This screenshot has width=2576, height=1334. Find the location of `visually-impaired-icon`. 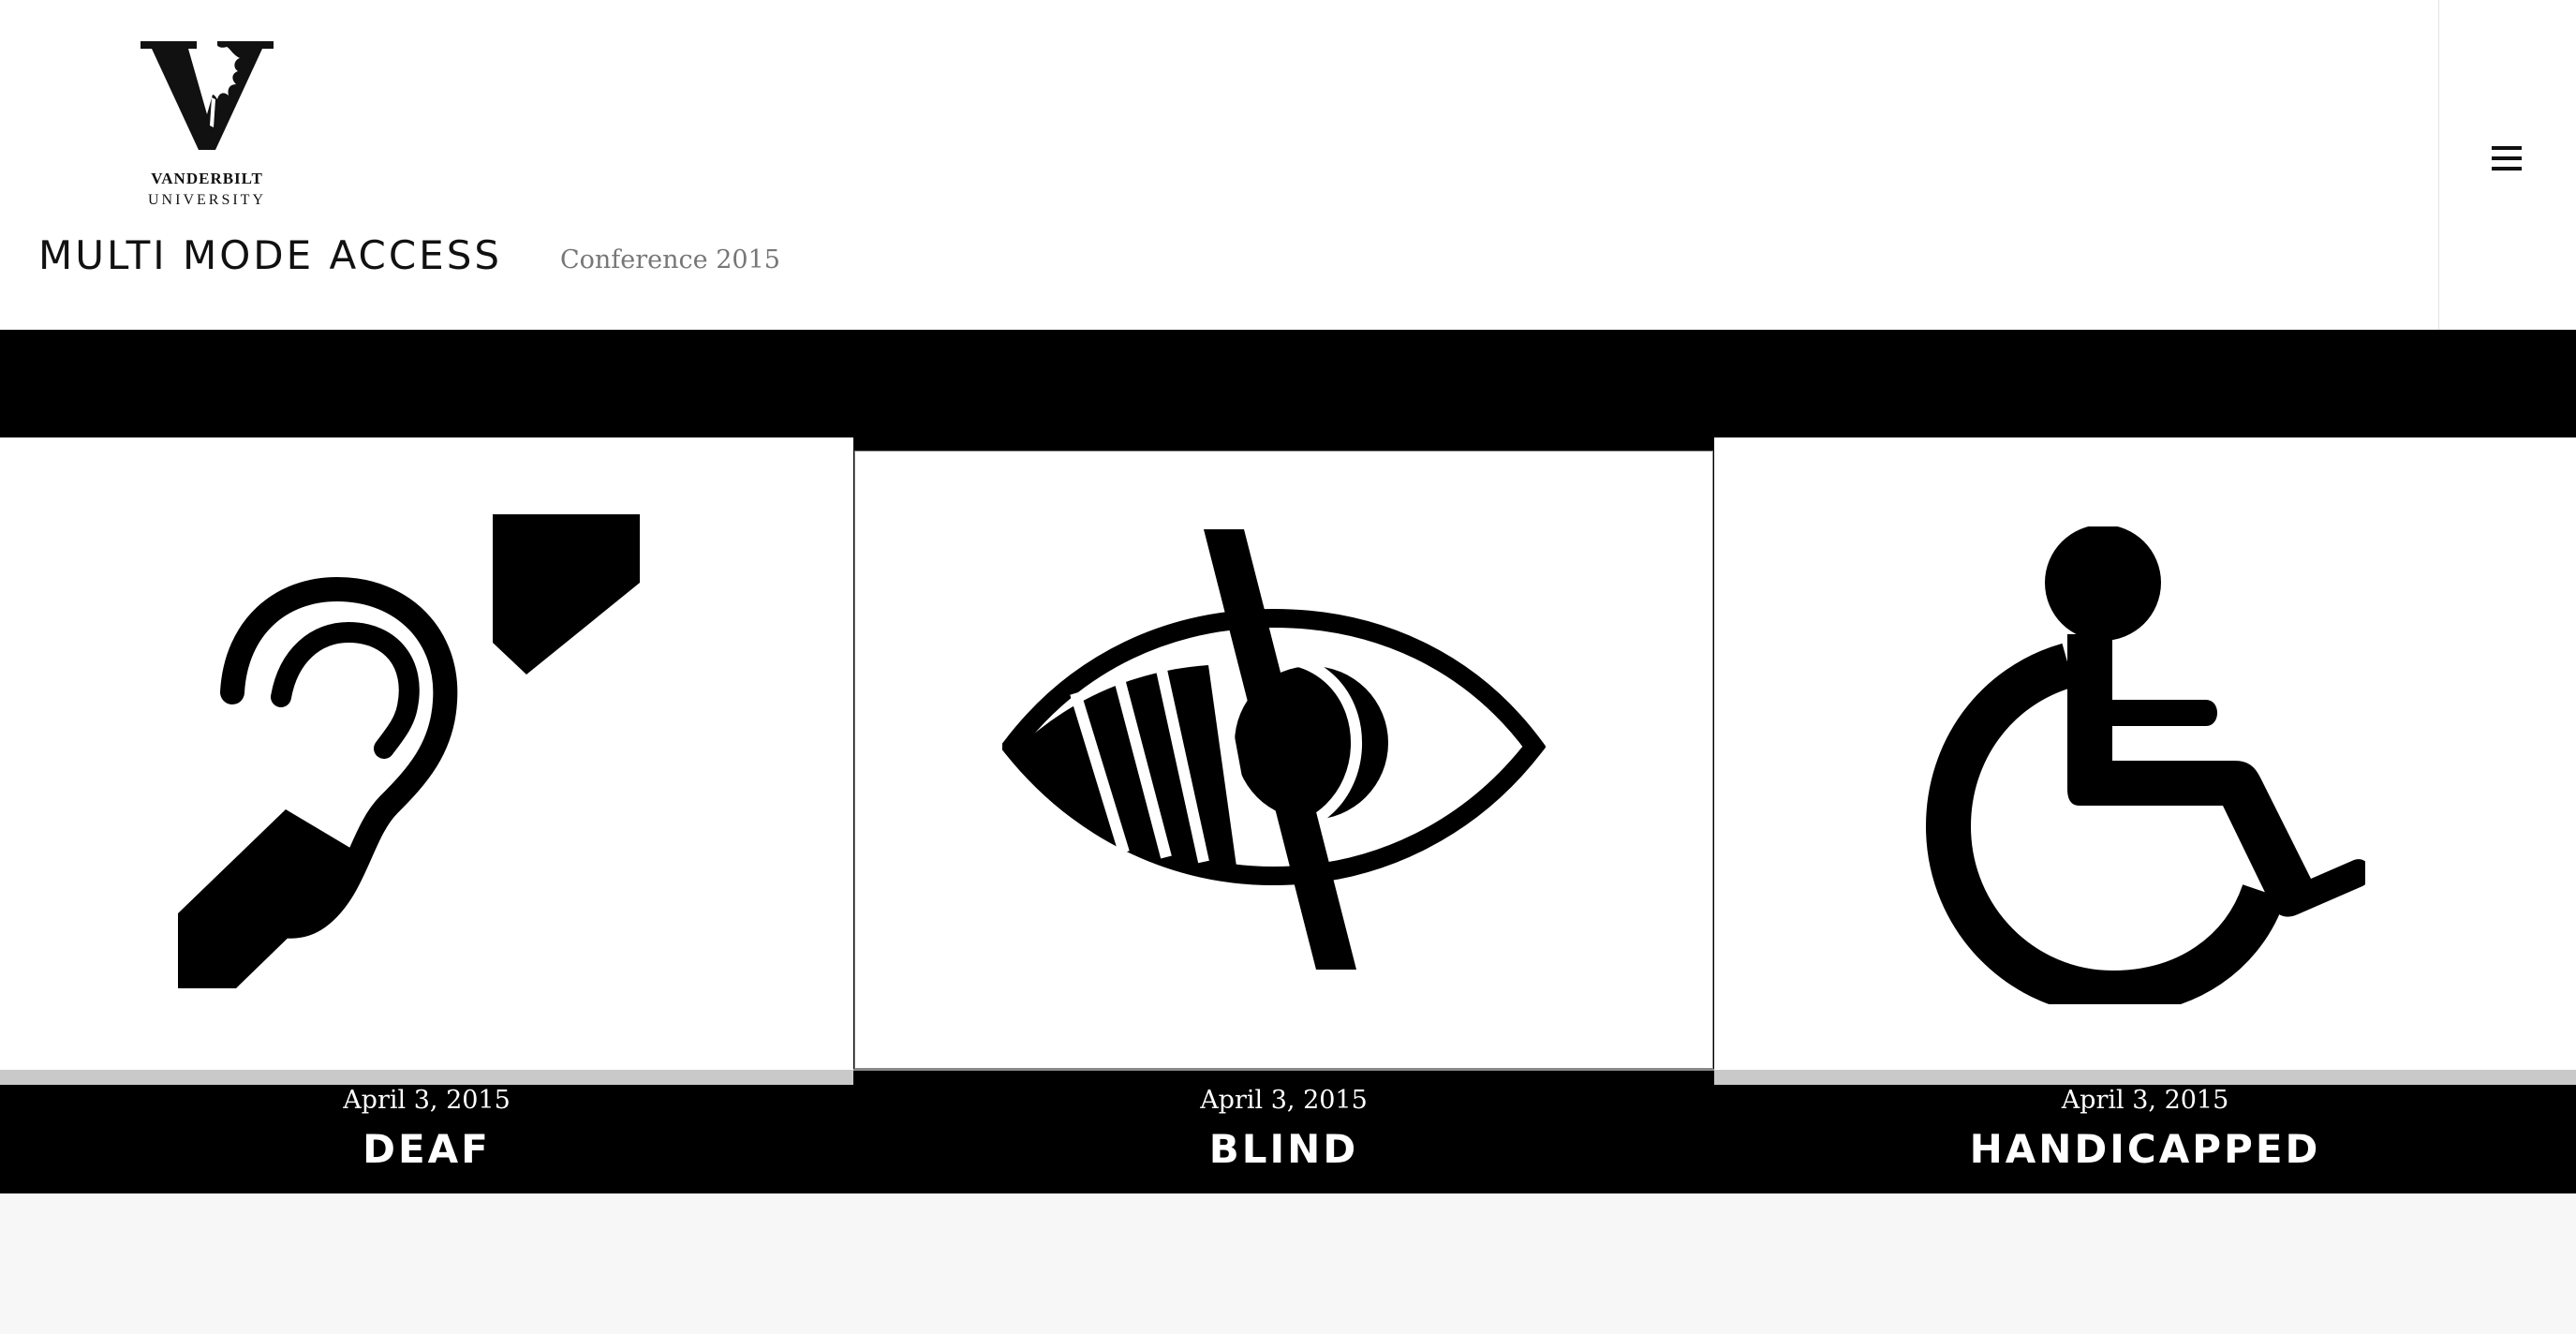

visually-impaired-icon is located at coordinates (1274, 749).